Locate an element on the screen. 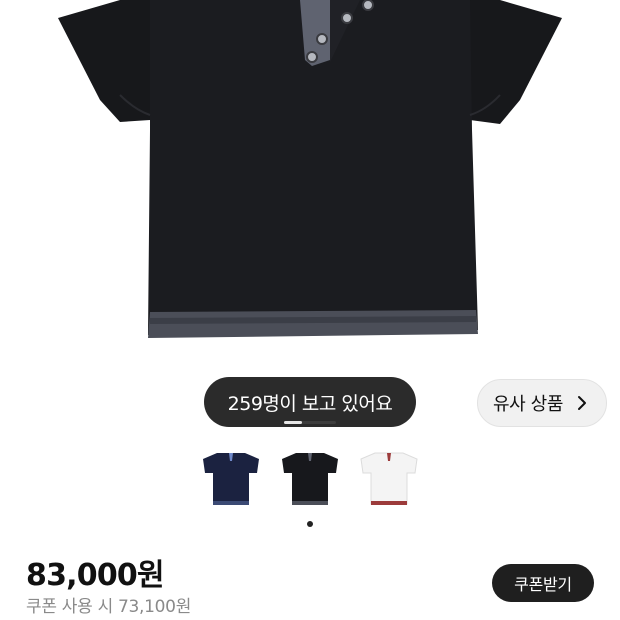 The image size is (620, 620). color-option-black is located at coordinates (310, 481).